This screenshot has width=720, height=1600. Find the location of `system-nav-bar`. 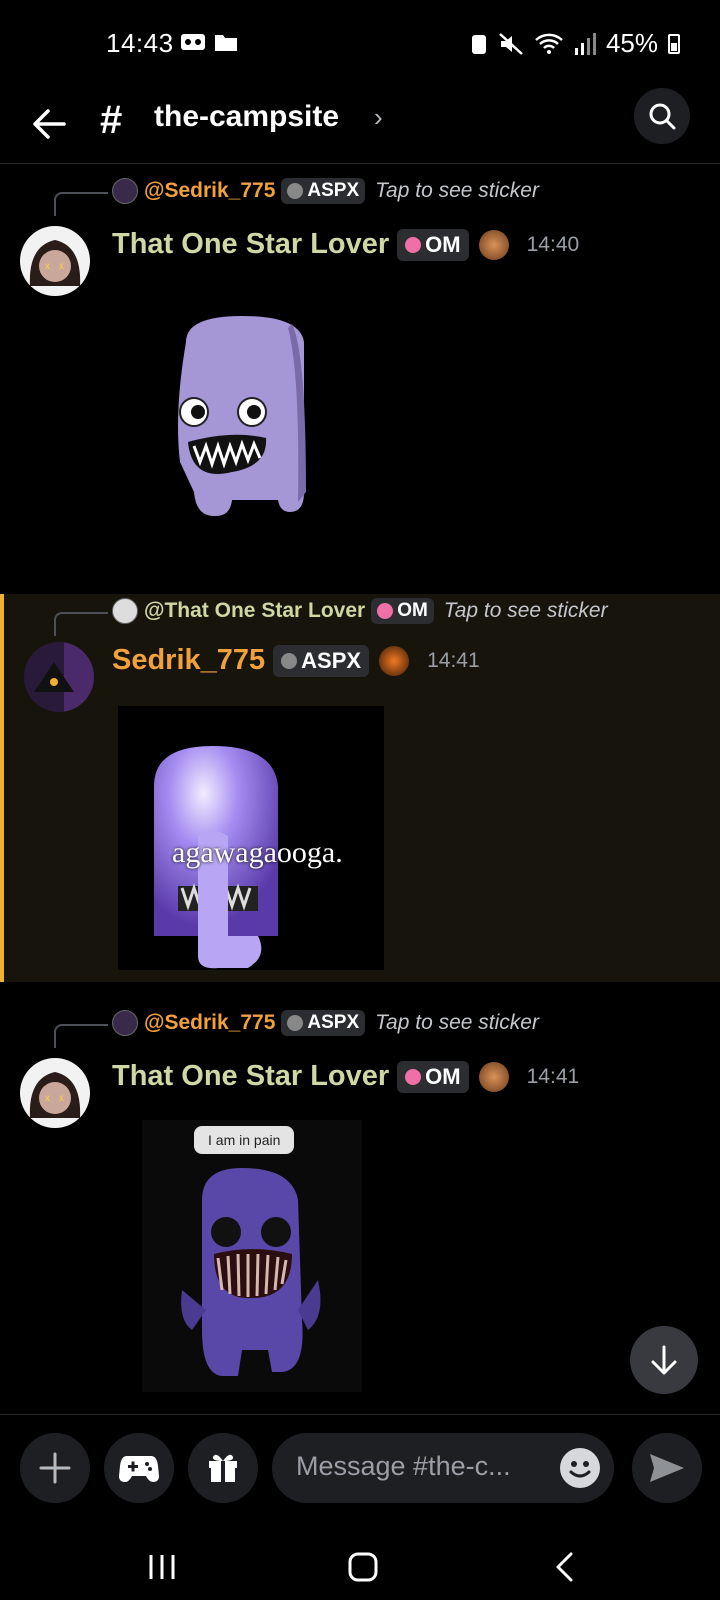

system-nav-bar is located at coordinates (360, 1567).